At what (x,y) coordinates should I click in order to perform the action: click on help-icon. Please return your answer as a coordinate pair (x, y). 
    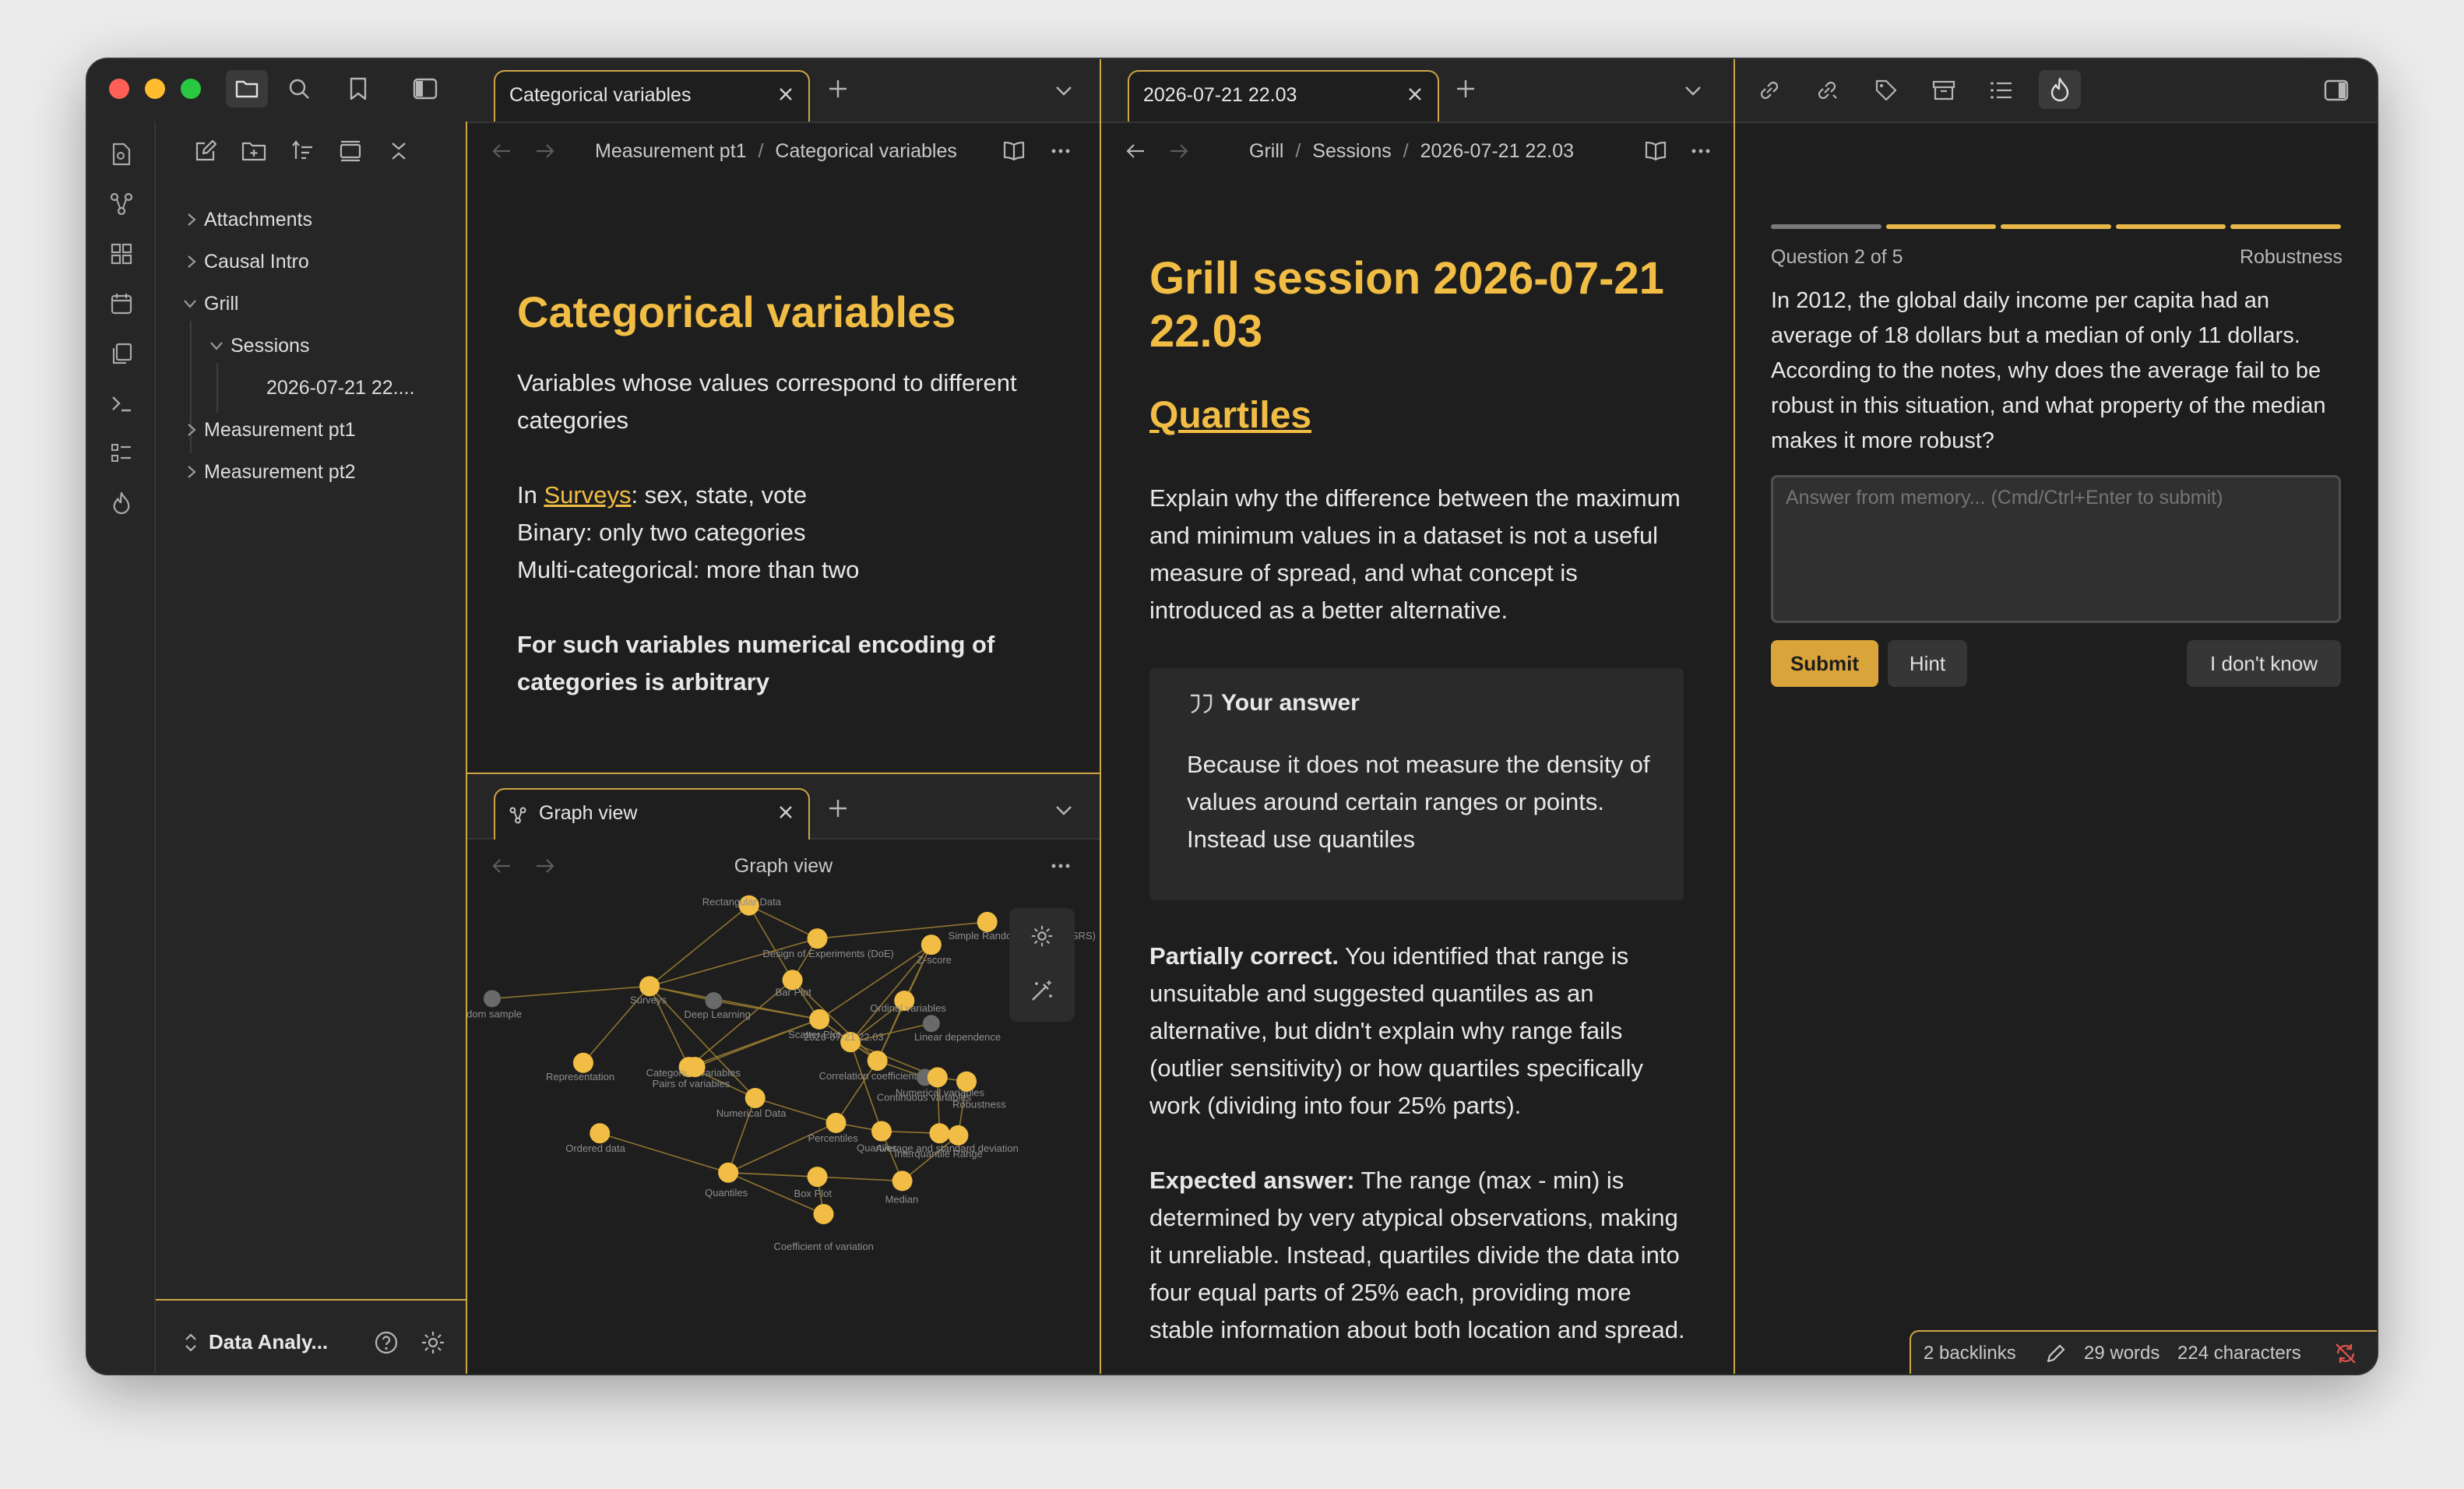
    Looking at the image, I should click on (386, 1343).